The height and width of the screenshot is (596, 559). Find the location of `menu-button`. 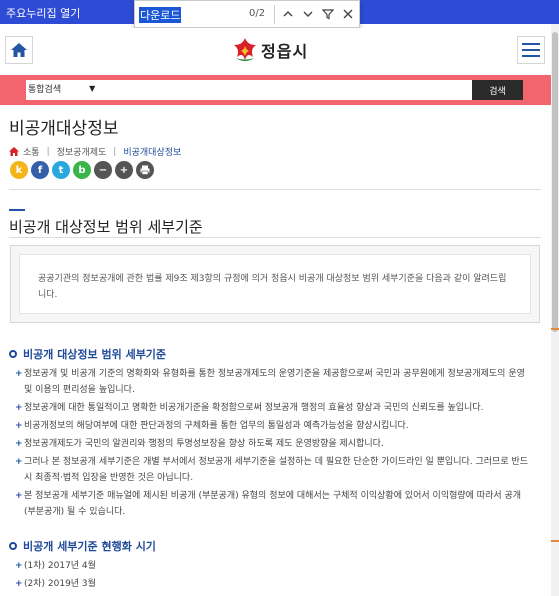

menu-button is located at coordinates (531, 50).